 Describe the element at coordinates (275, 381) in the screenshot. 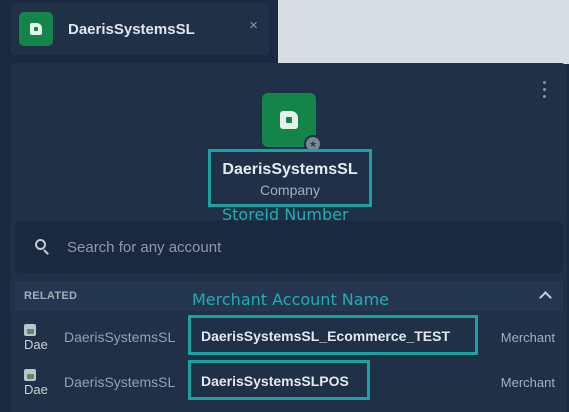

I see `row-account-name: DaerisSystemsSLPOS` at that location.